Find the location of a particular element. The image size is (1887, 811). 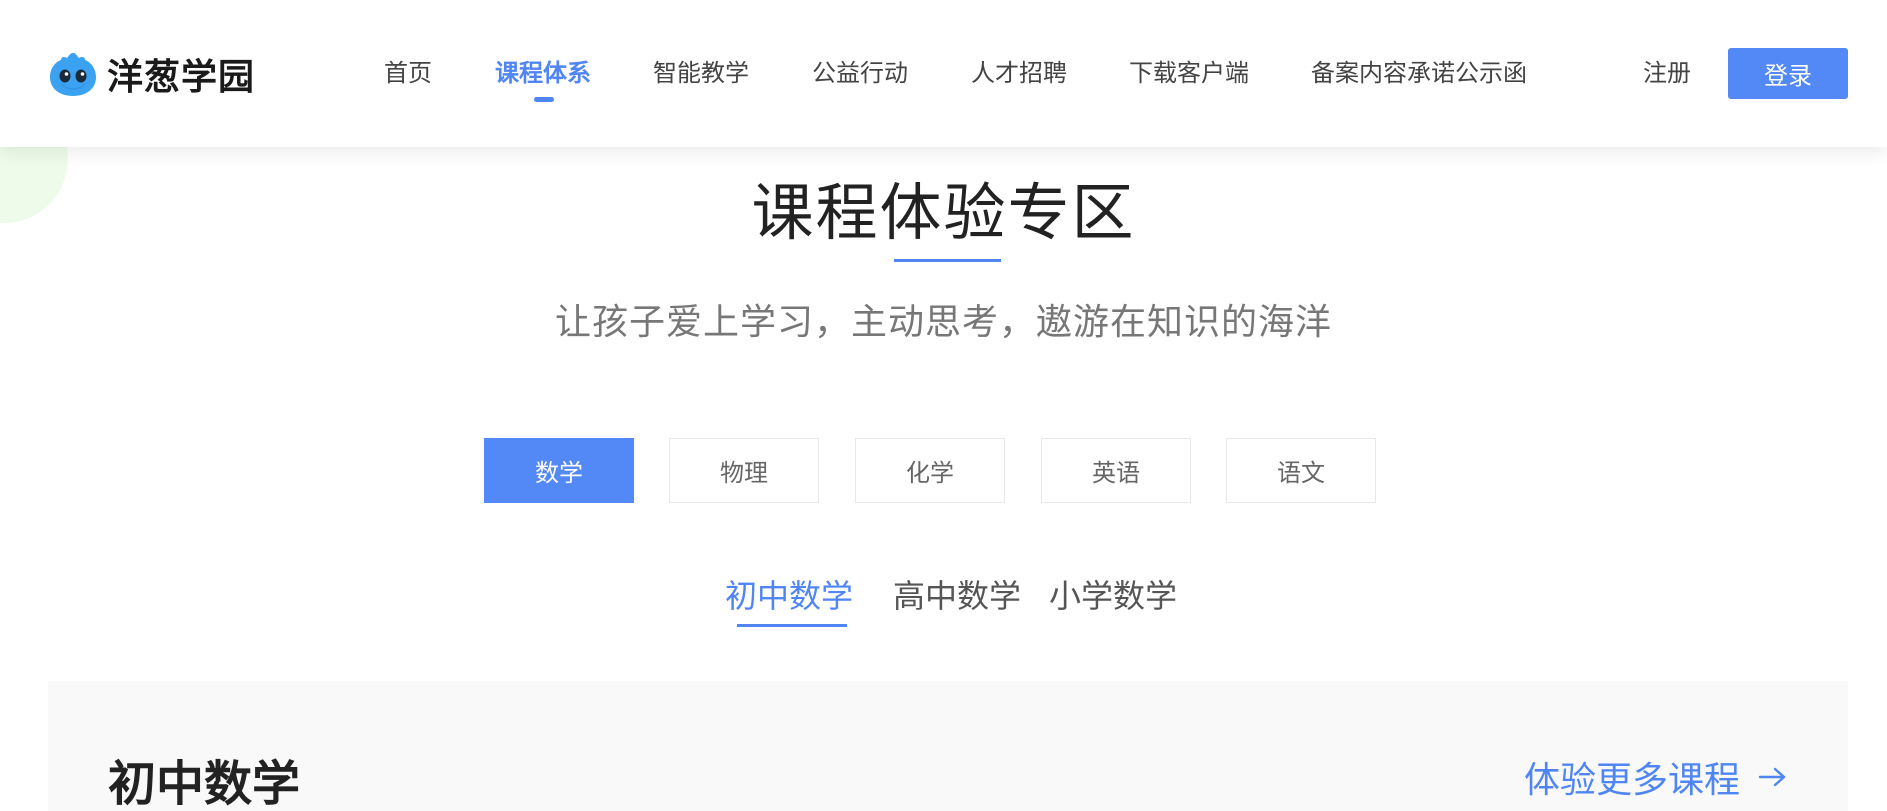

level-tab-indicator is located at coordinates (792, 625).